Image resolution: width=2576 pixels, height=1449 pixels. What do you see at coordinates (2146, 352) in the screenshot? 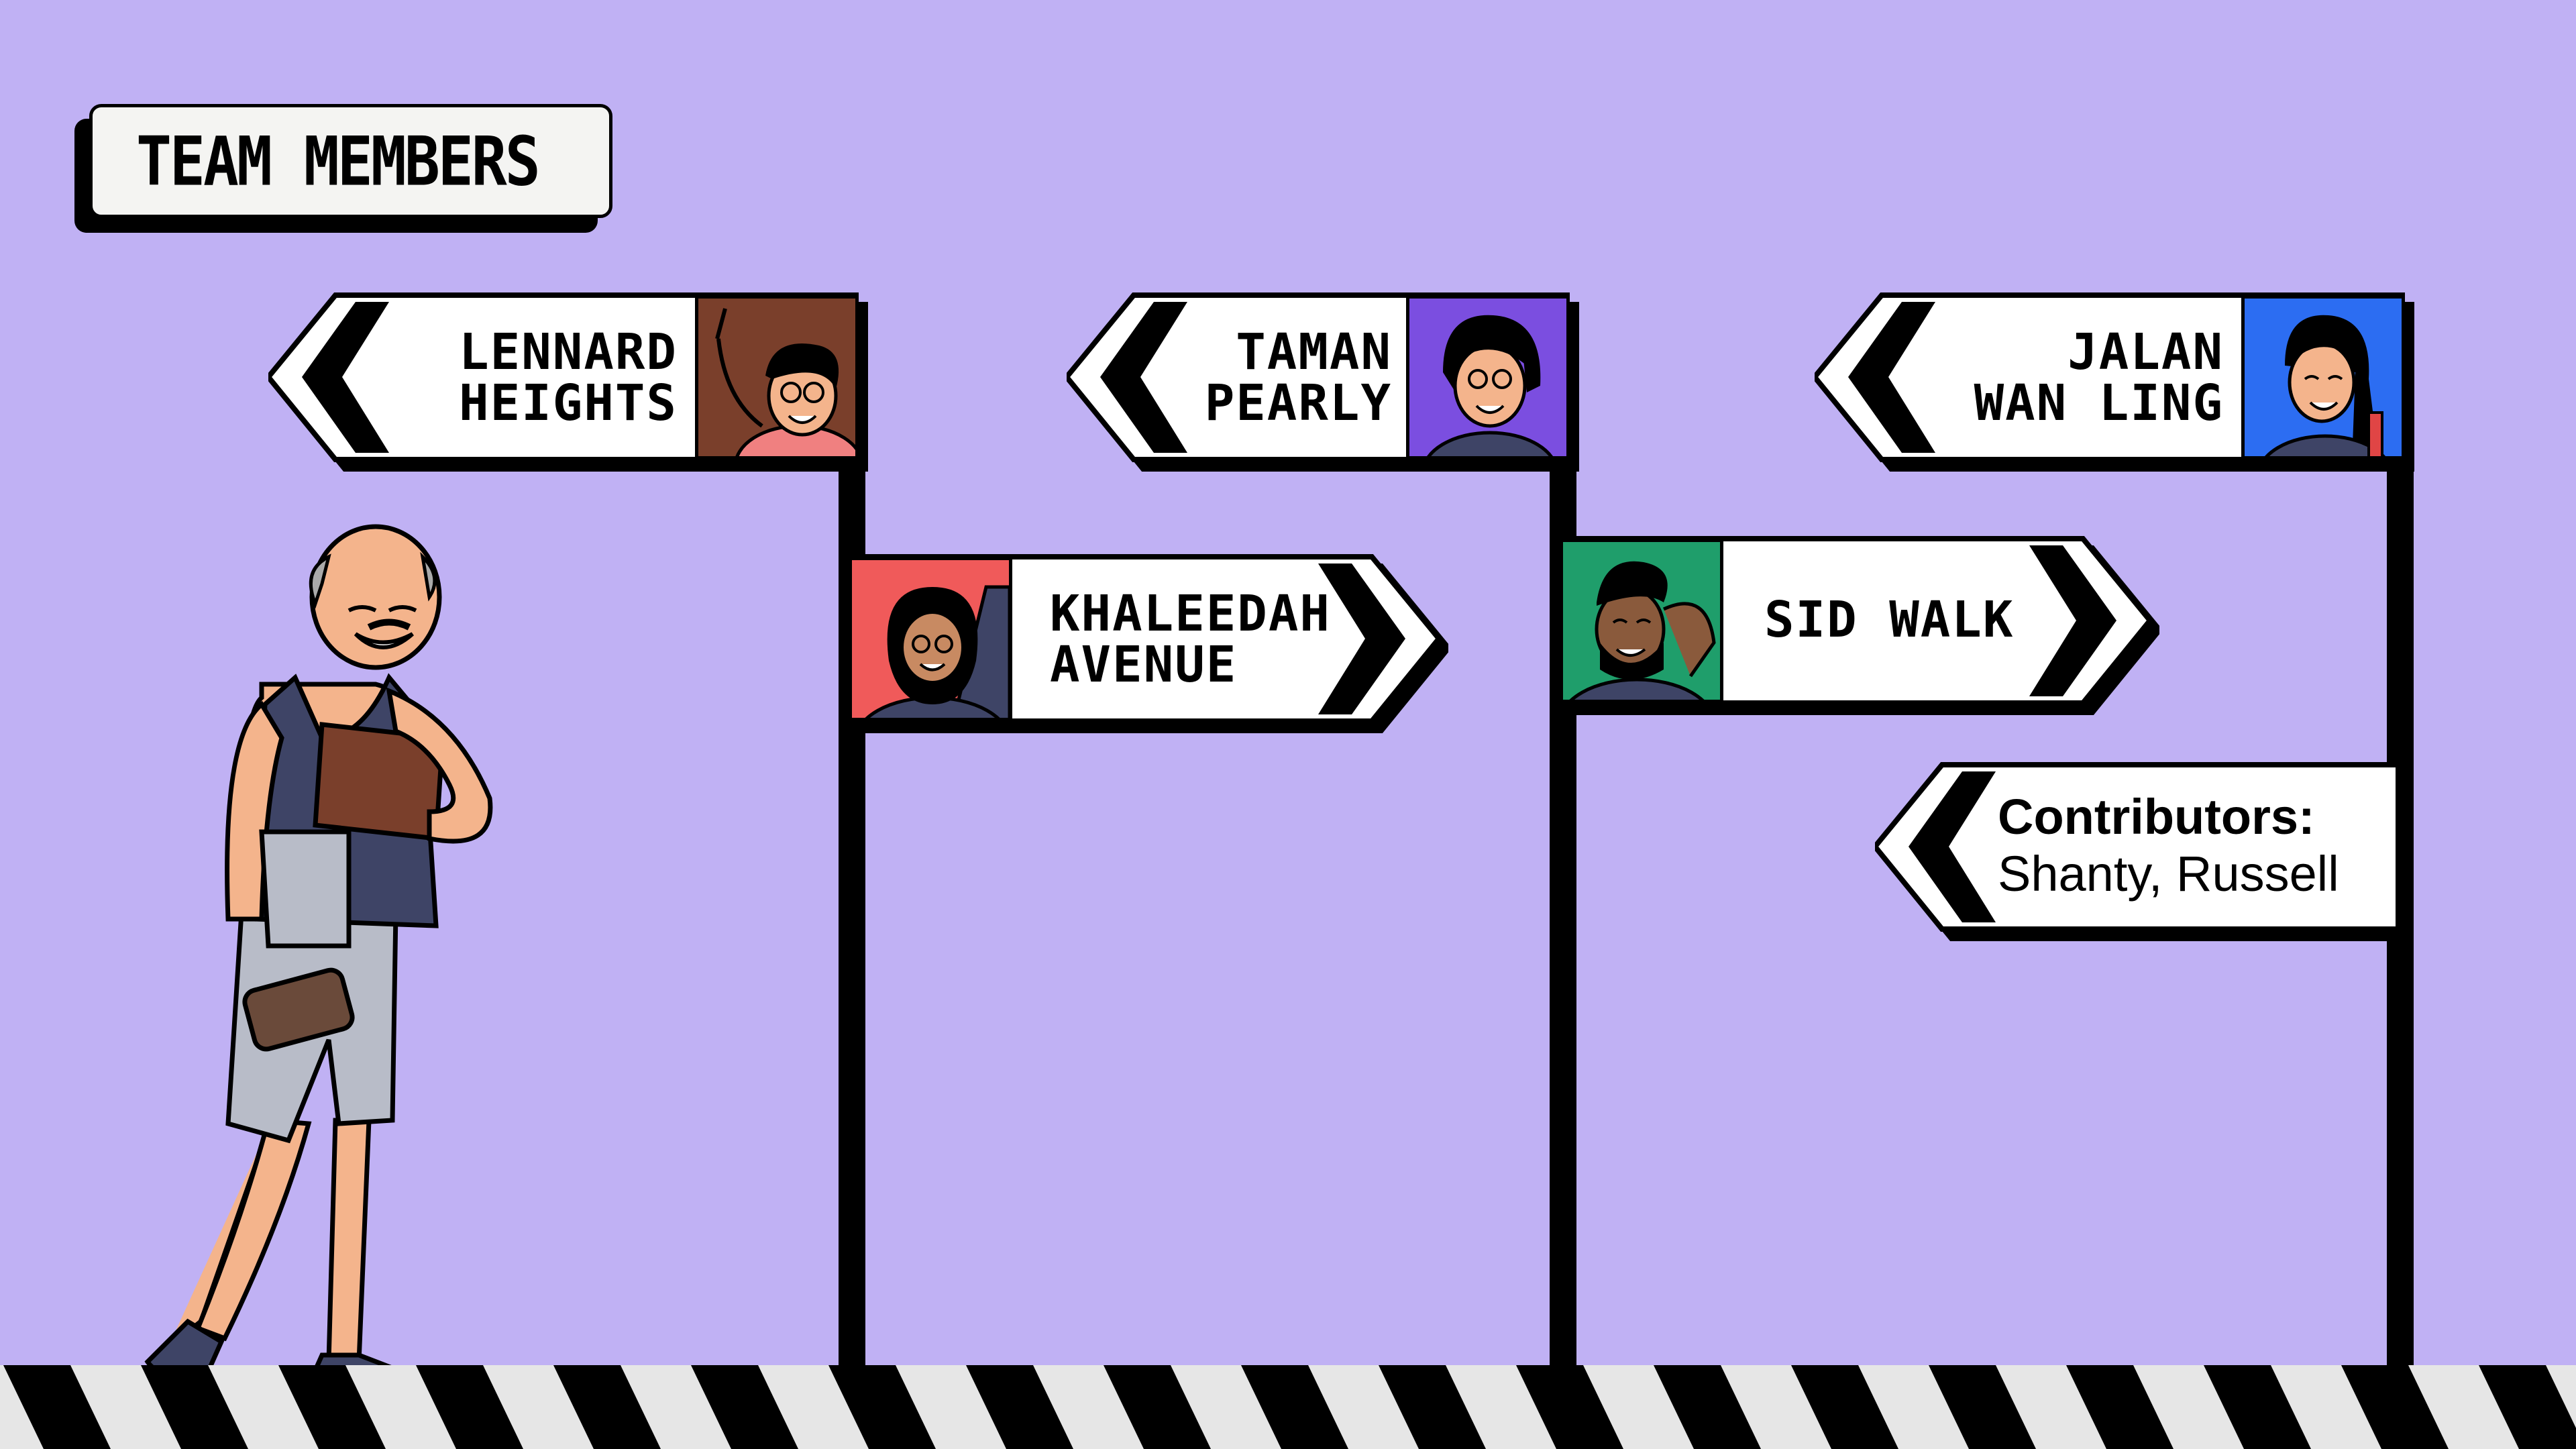
I see `sign-line-1: JALAN` at bounding box center [2146, 352].